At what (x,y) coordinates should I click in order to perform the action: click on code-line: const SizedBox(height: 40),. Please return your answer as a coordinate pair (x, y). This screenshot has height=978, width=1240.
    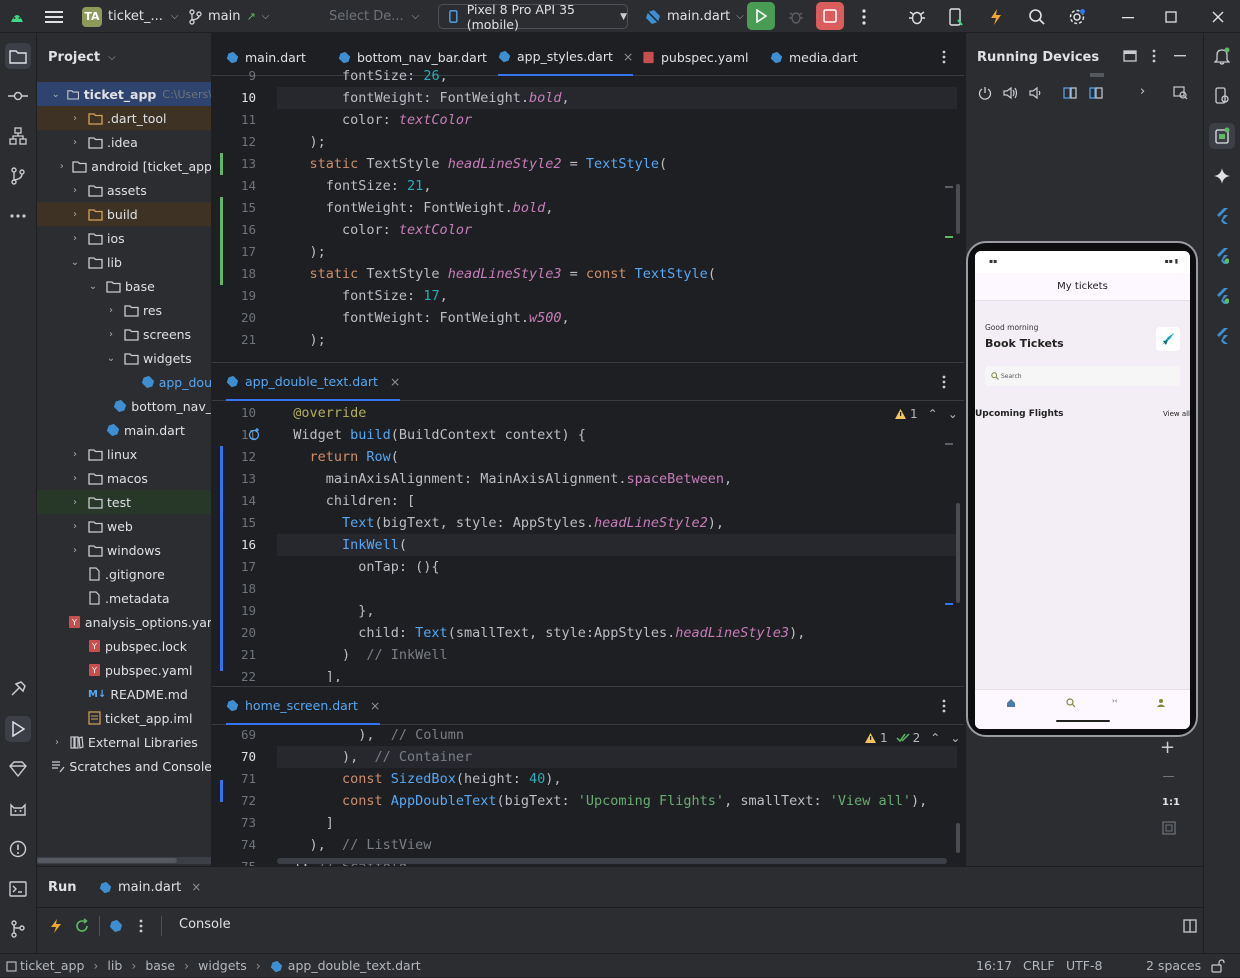
    Looking at the image, I should click on (419, 779).